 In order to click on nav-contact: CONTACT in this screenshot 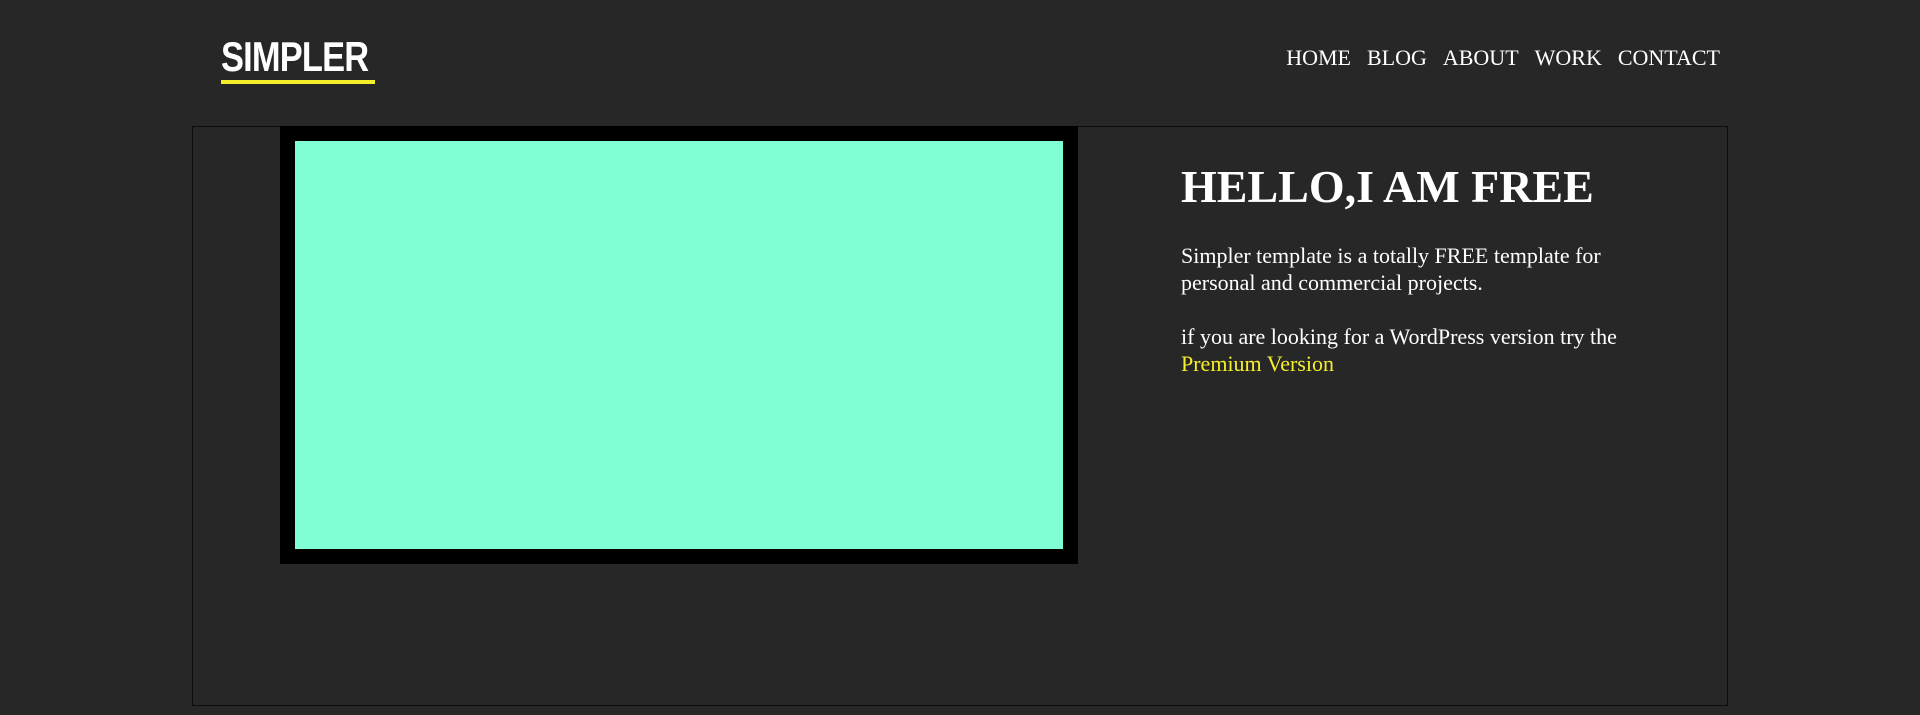, I will do `click(1669, 58)`.